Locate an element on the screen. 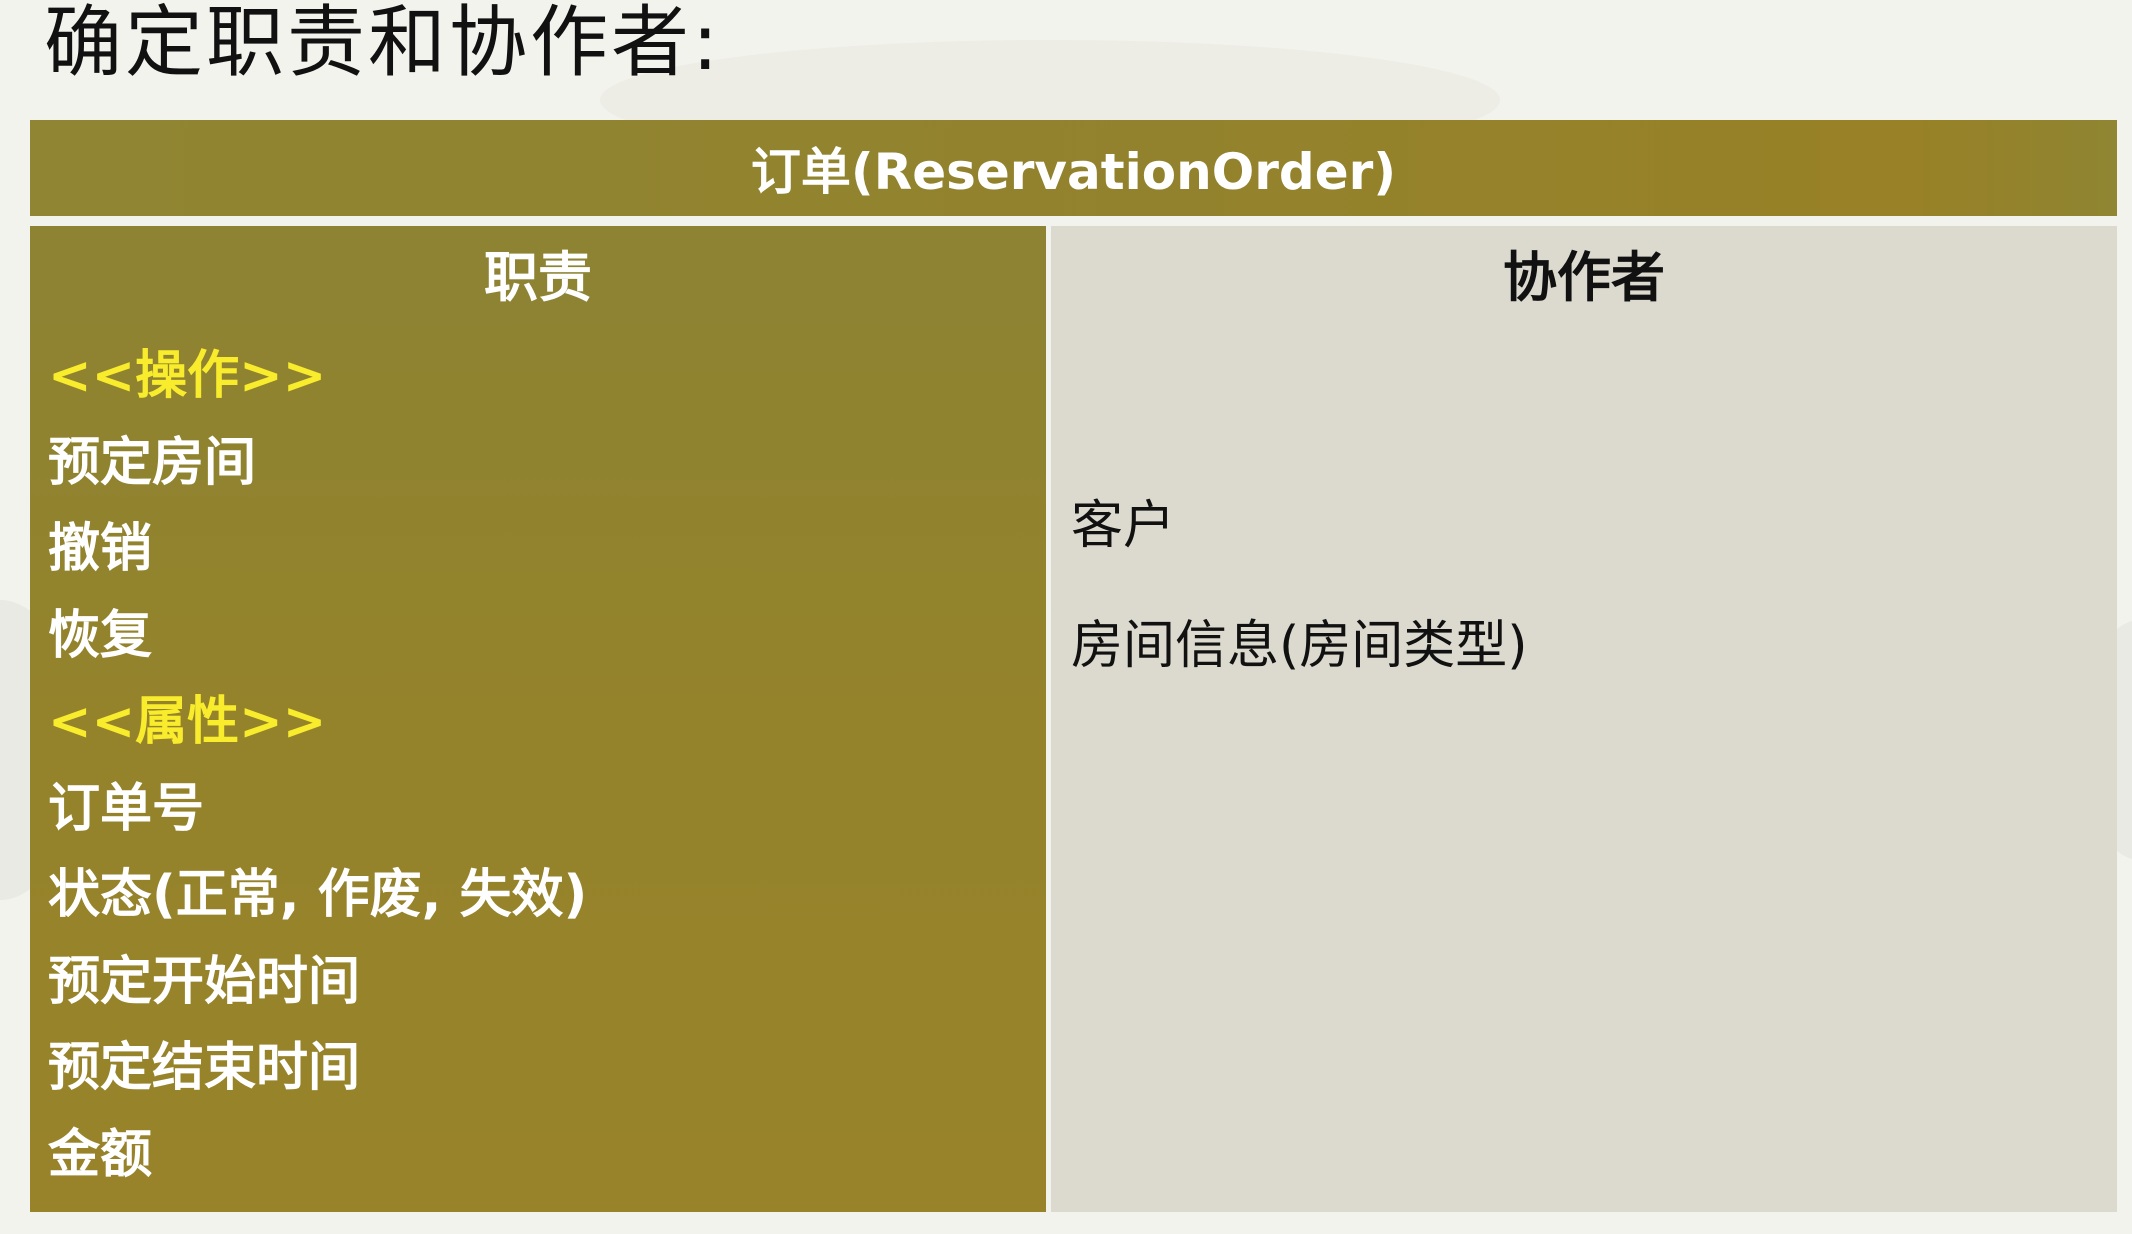 Image resolution: width=2132 pixels, height=1234 pixels. responsibility-item: 订单号 is located at coordinates (126, 808).